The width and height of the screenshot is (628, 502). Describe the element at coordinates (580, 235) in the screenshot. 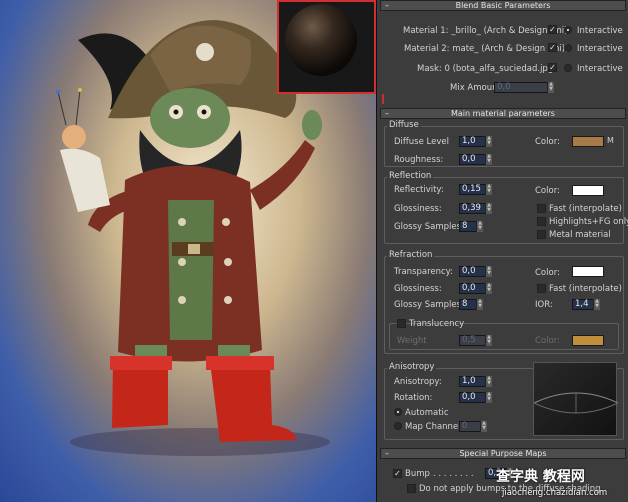

I see `metal-material-label: Metal material` at that location.